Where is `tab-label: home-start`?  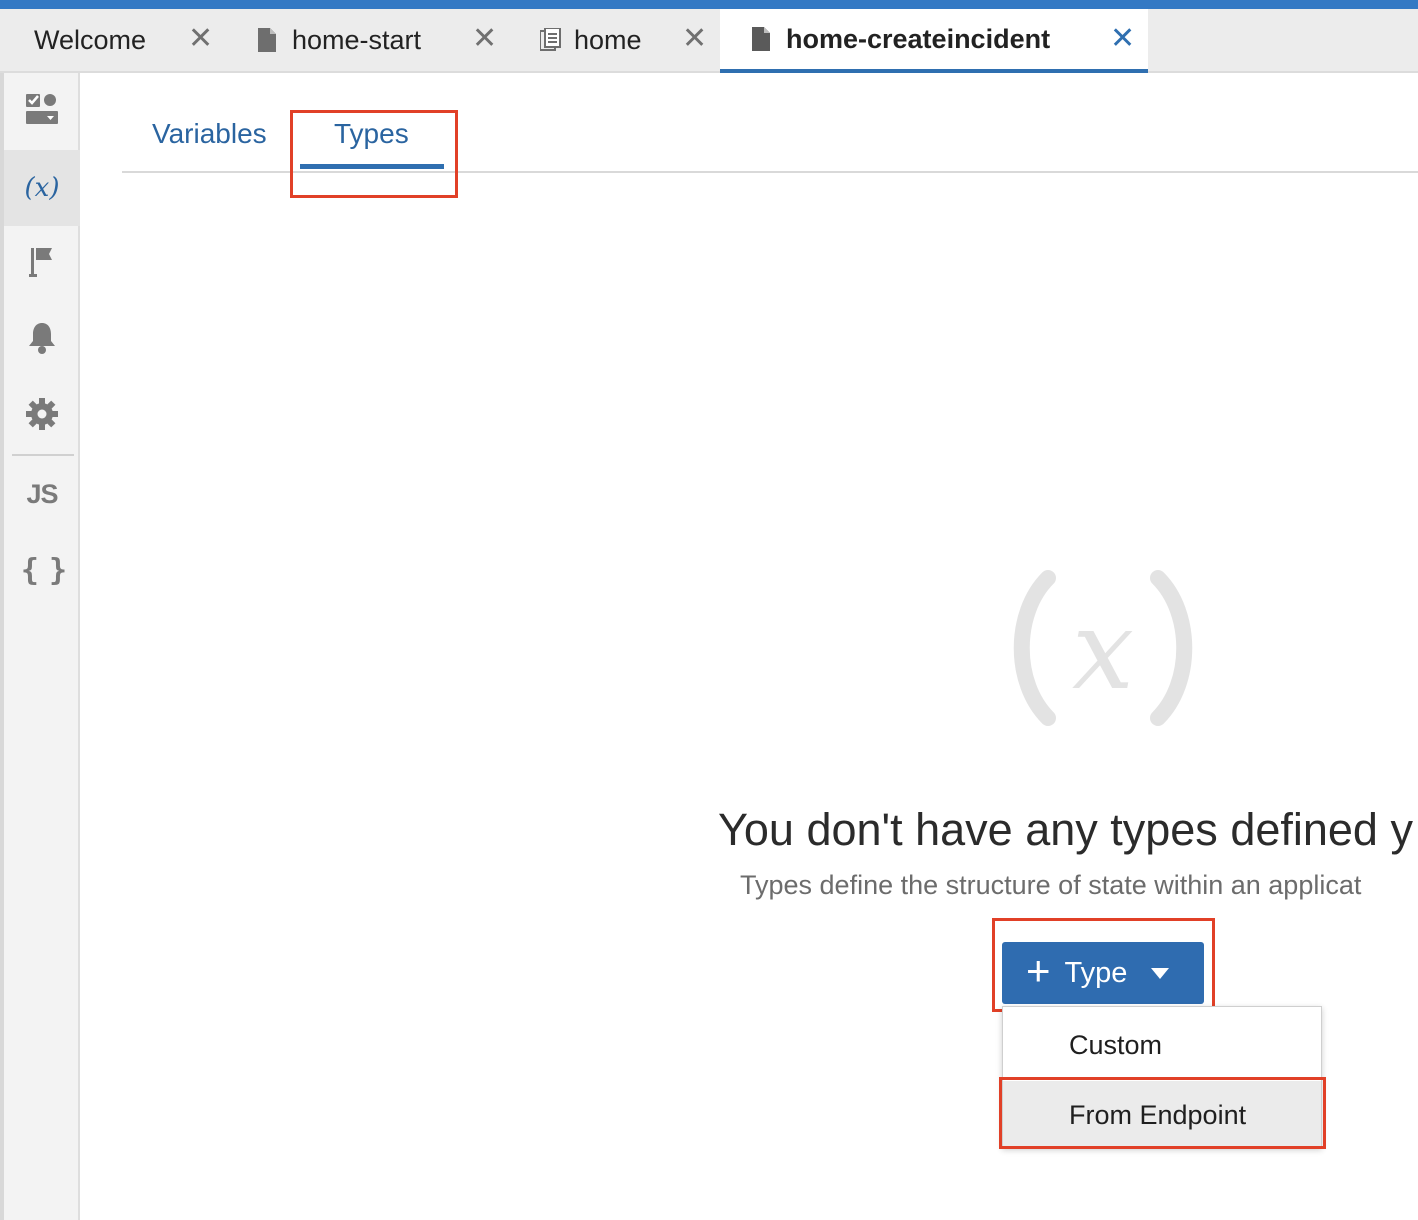 tab-label: home-start is located at coordinates (357, 39).